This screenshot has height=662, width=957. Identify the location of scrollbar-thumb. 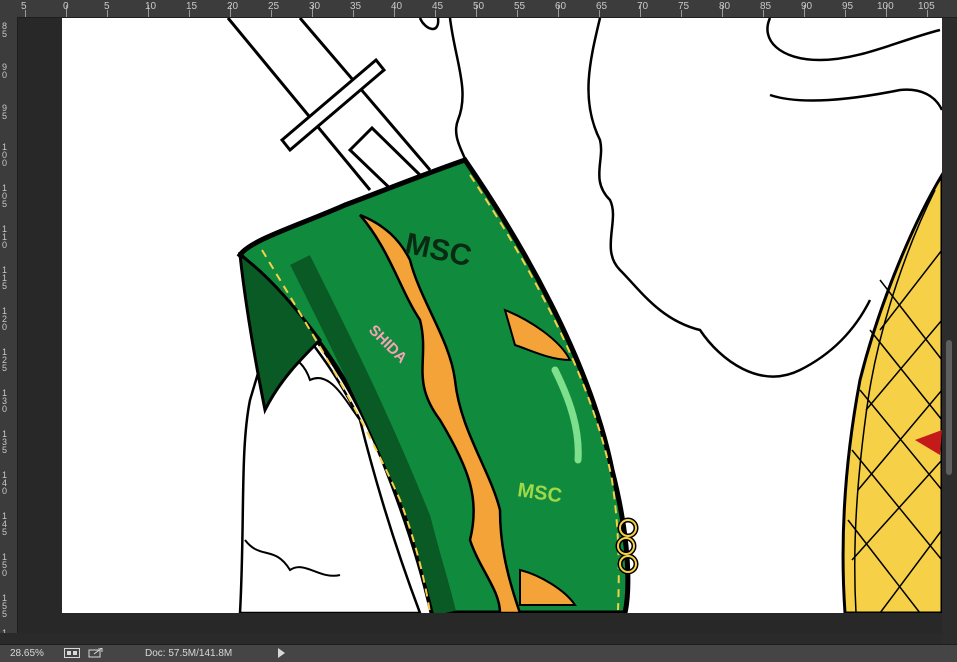
(949, 407).